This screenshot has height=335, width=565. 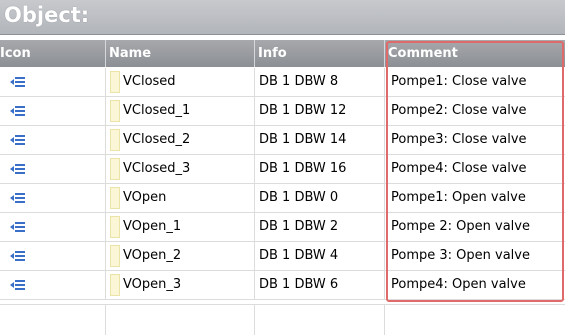 I want to click on table-row: VOpen_2 DB 1 DBW 4 Pompe 3: Open valve, so click(x=282, y=256).